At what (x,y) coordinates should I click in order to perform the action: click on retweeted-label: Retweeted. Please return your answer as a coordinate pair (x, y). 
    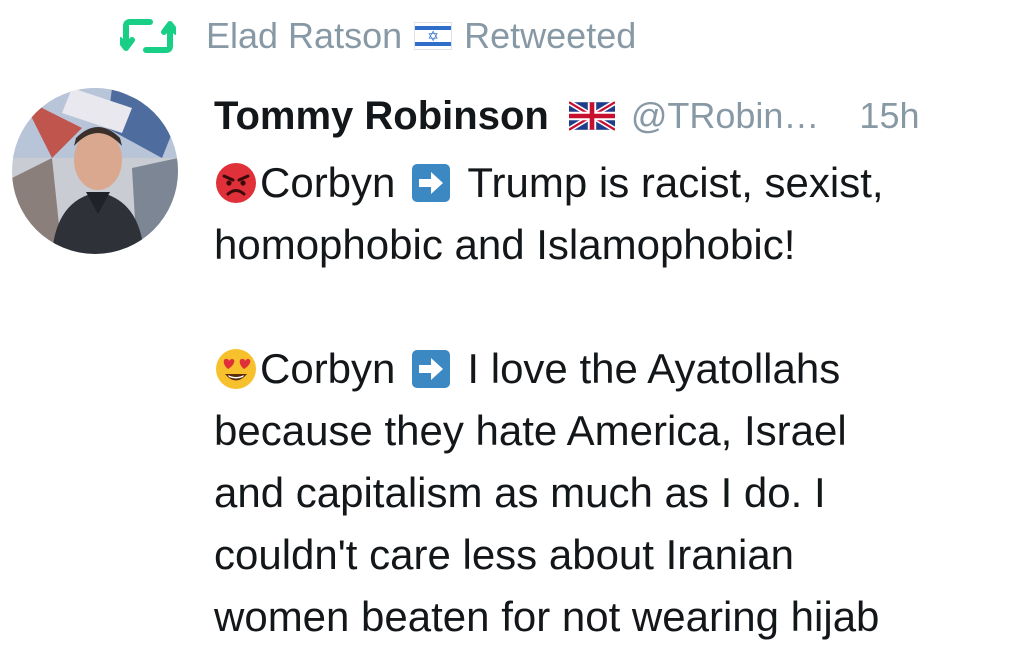
    Looking at the image, I should click on (550, 35).